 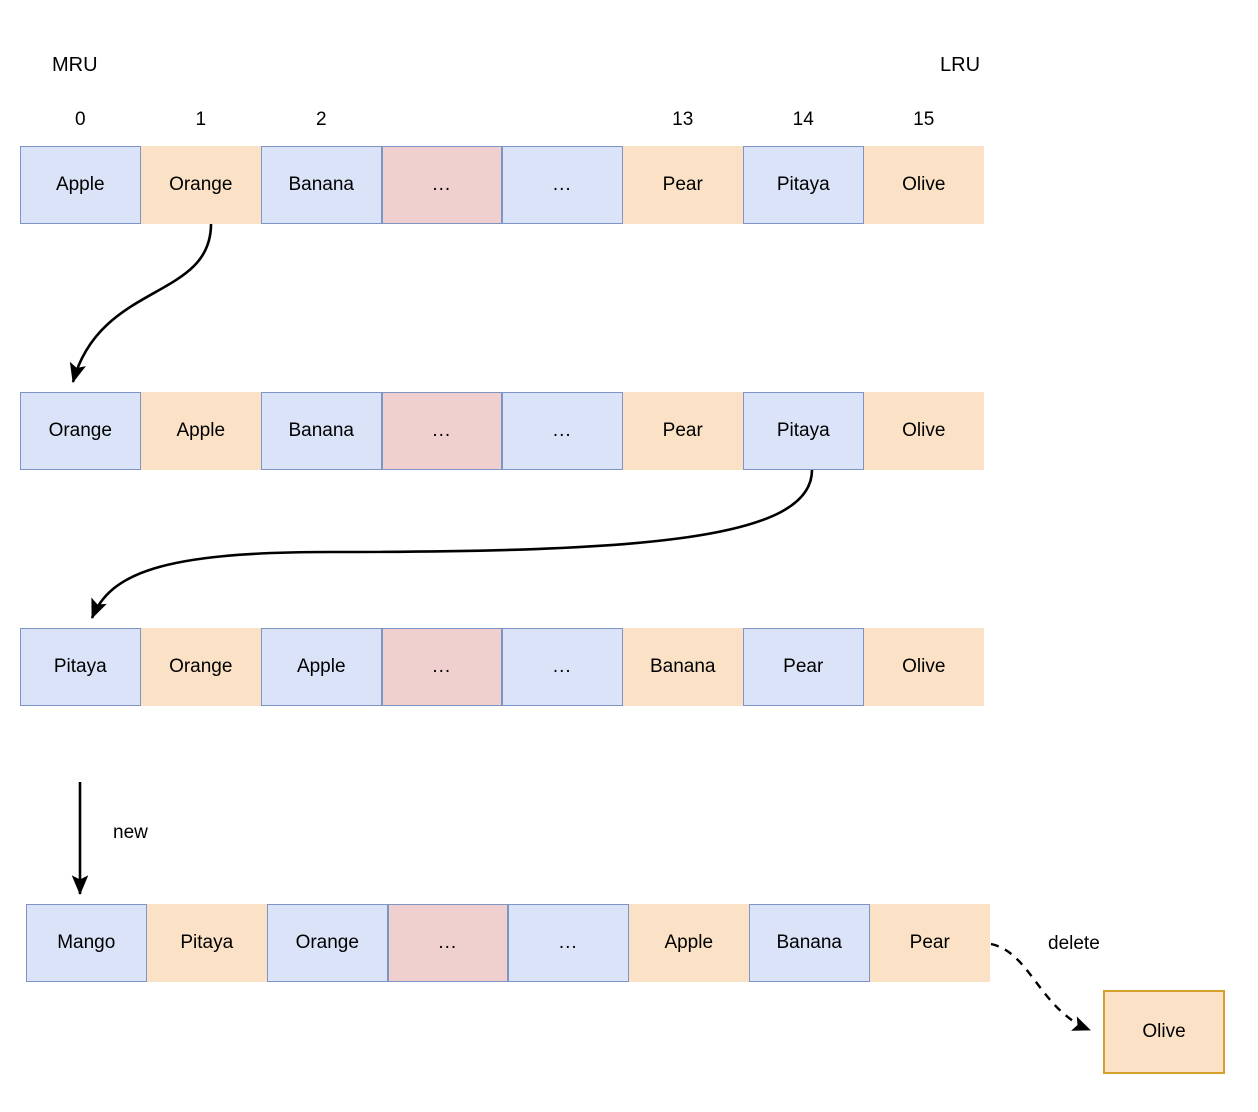 I want to click on arrow-delete-dashed, so click(x=1040, y=987).